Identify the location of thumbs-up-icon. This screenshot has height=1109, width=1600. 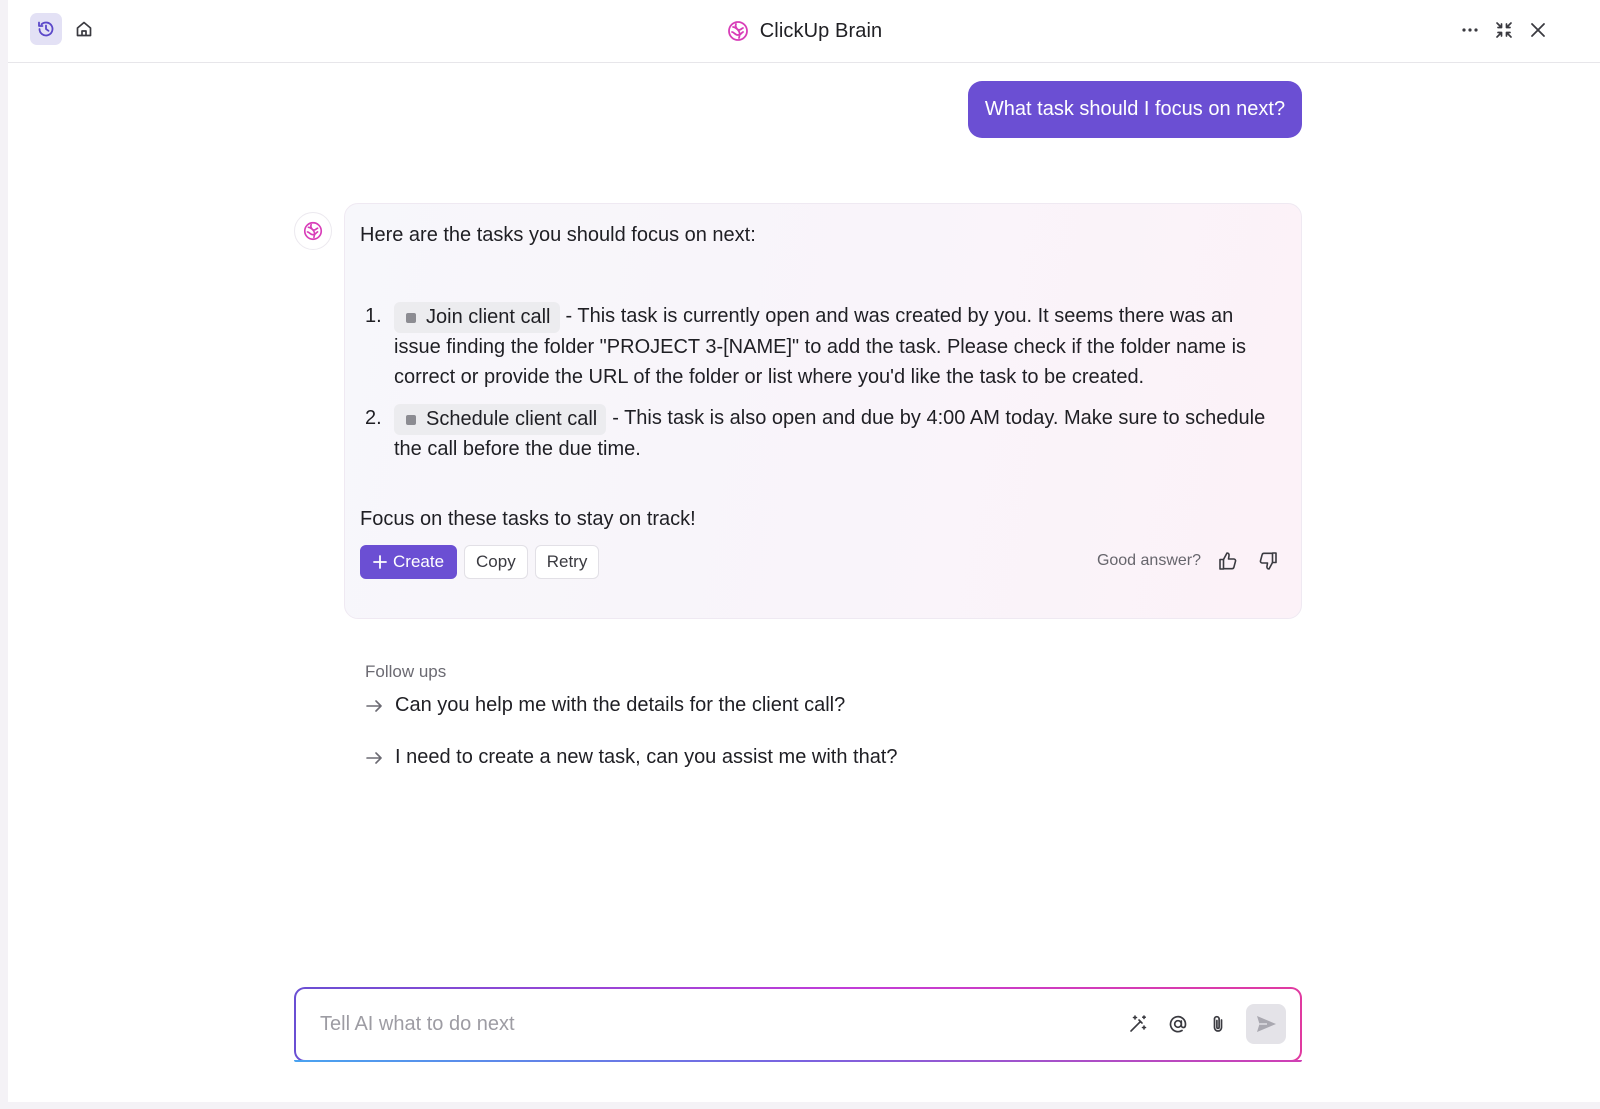
(1228, 561).